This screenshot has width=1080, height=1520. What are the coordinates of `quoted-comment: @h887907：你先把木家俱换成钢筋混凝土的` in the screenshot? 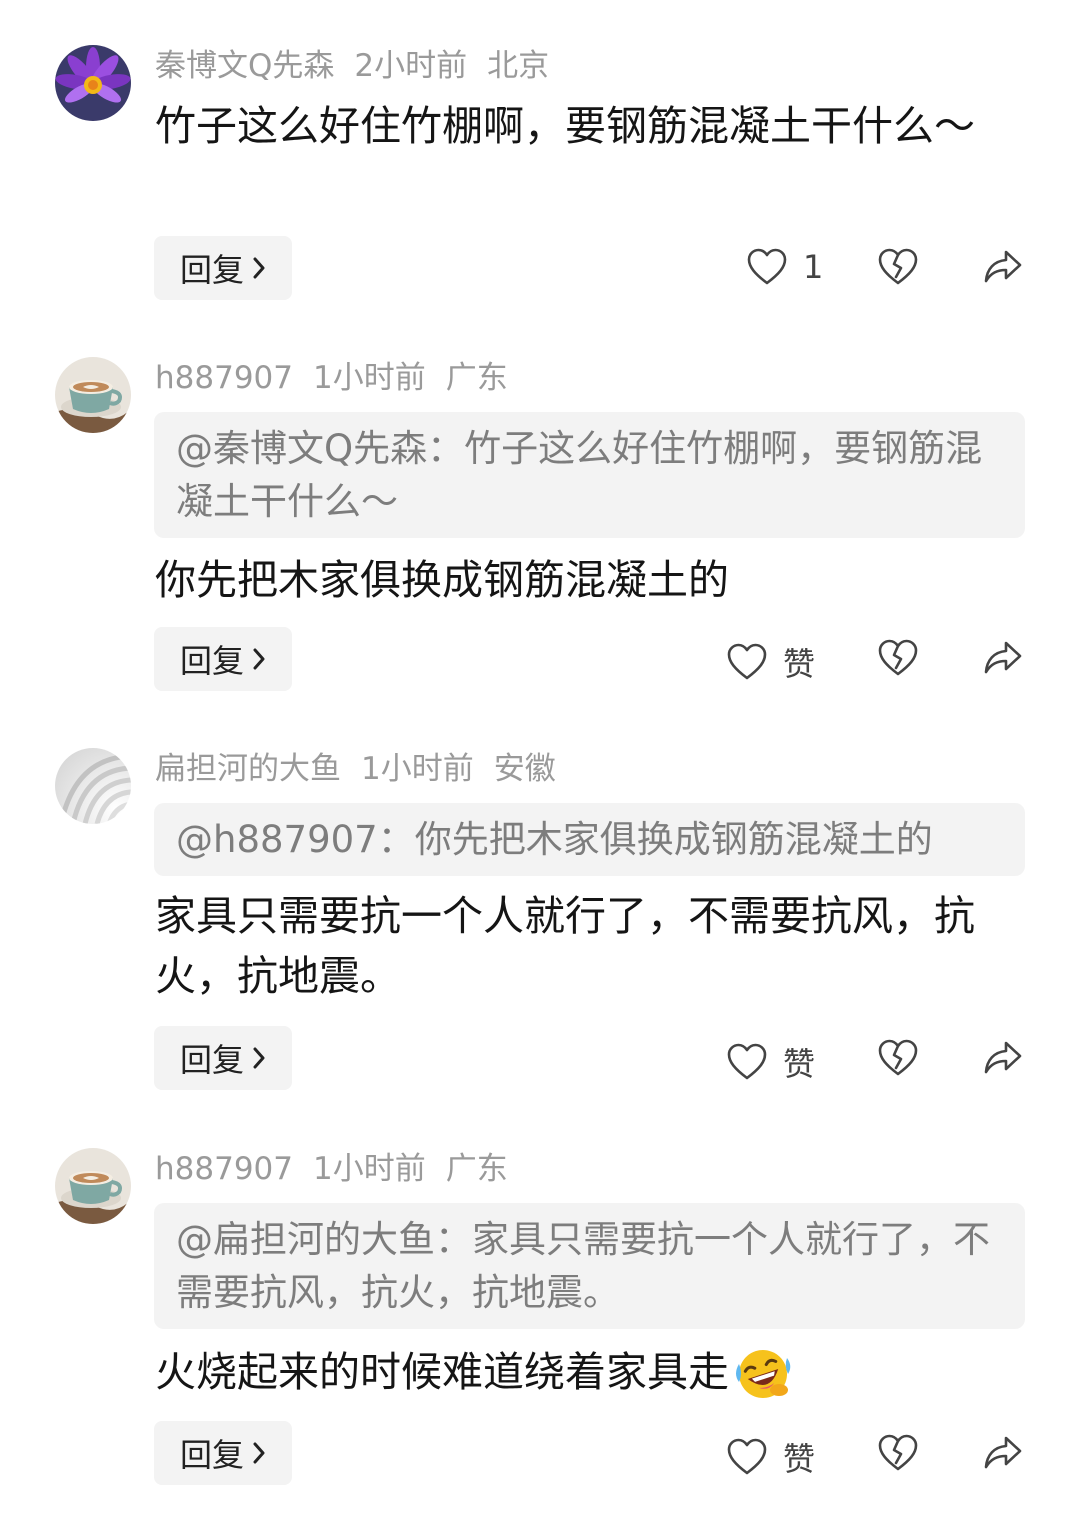 It's located at (589, 839).